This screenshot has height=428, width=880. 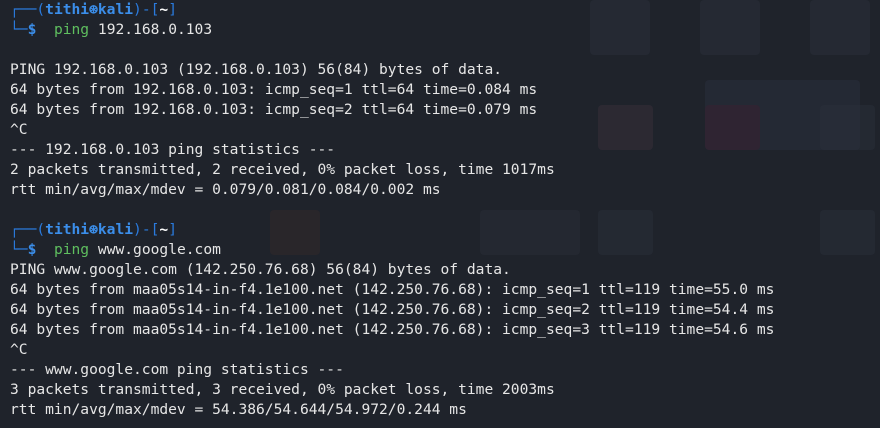 I want to click on command-argument: www.google.com, so click(x=159, y=249).